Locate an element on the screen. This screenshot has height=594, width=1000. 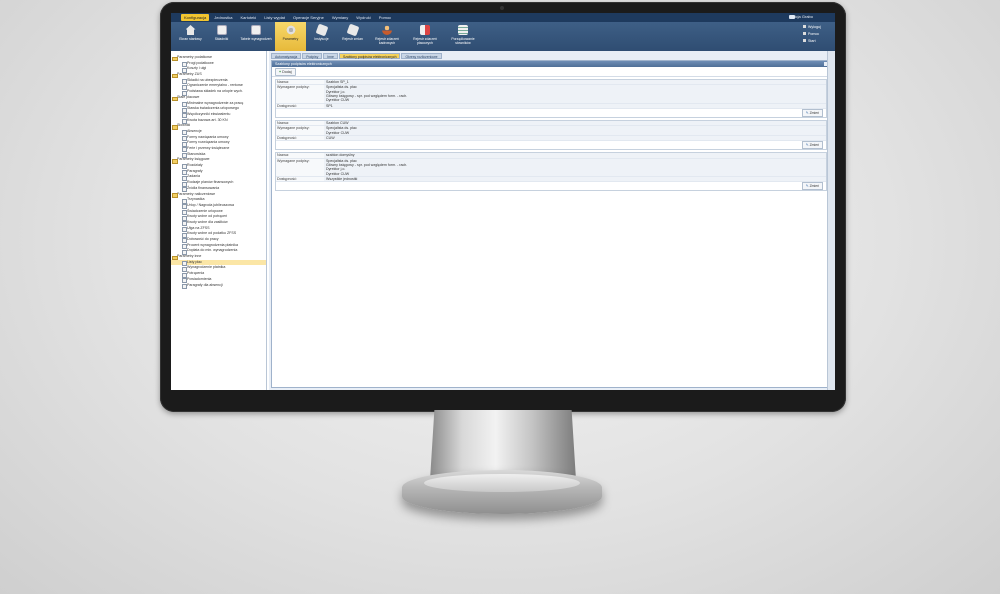
panel-title: Szablony podpisów elektronicznych is located at coordinates (551, 64).